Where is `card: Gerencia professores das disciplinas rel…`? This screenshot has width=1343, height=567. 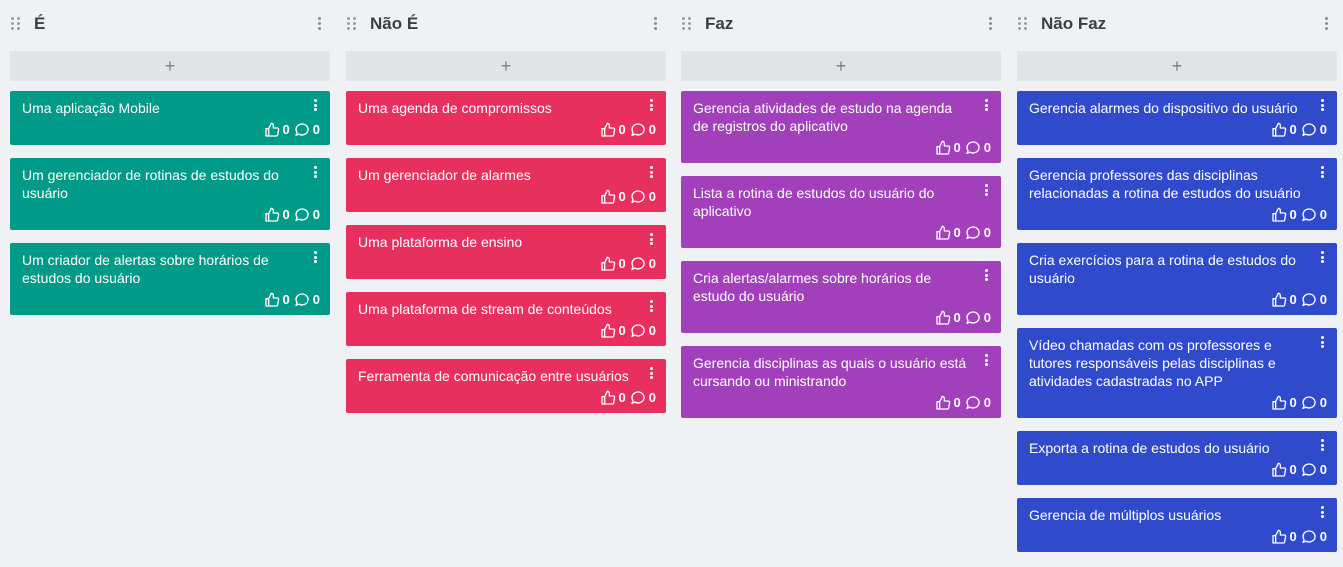
card: Gerencia professores das disciplinas rel… is located at coordinates (1177, 194).